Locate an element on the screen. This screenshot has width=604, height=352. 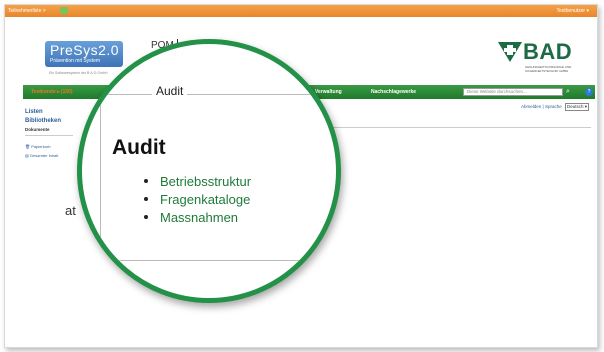
link-fragenkataloge: Fragenkataloge is located at coordinates (205, 199).